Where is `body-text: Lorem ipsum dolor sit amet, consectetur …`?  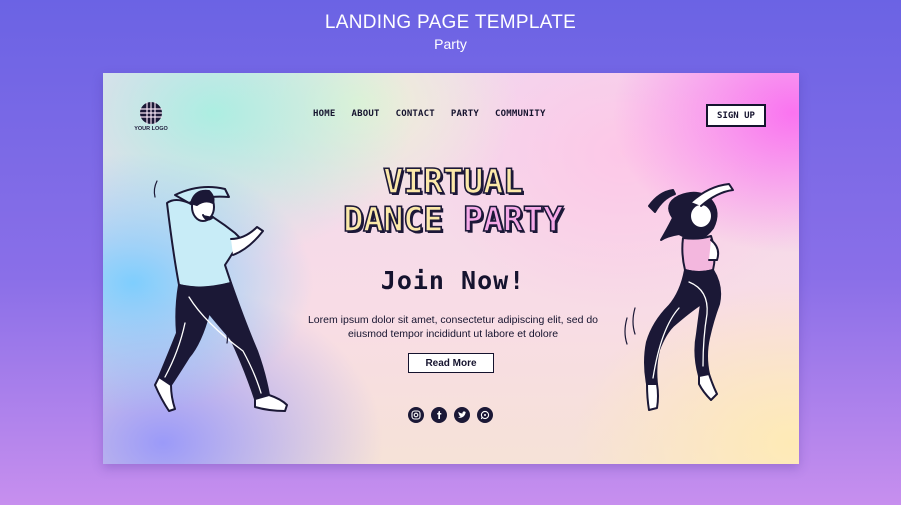 body-text: Lorem ipsum dolor sit amet, consectetur … is located at coordinates (453, 327).